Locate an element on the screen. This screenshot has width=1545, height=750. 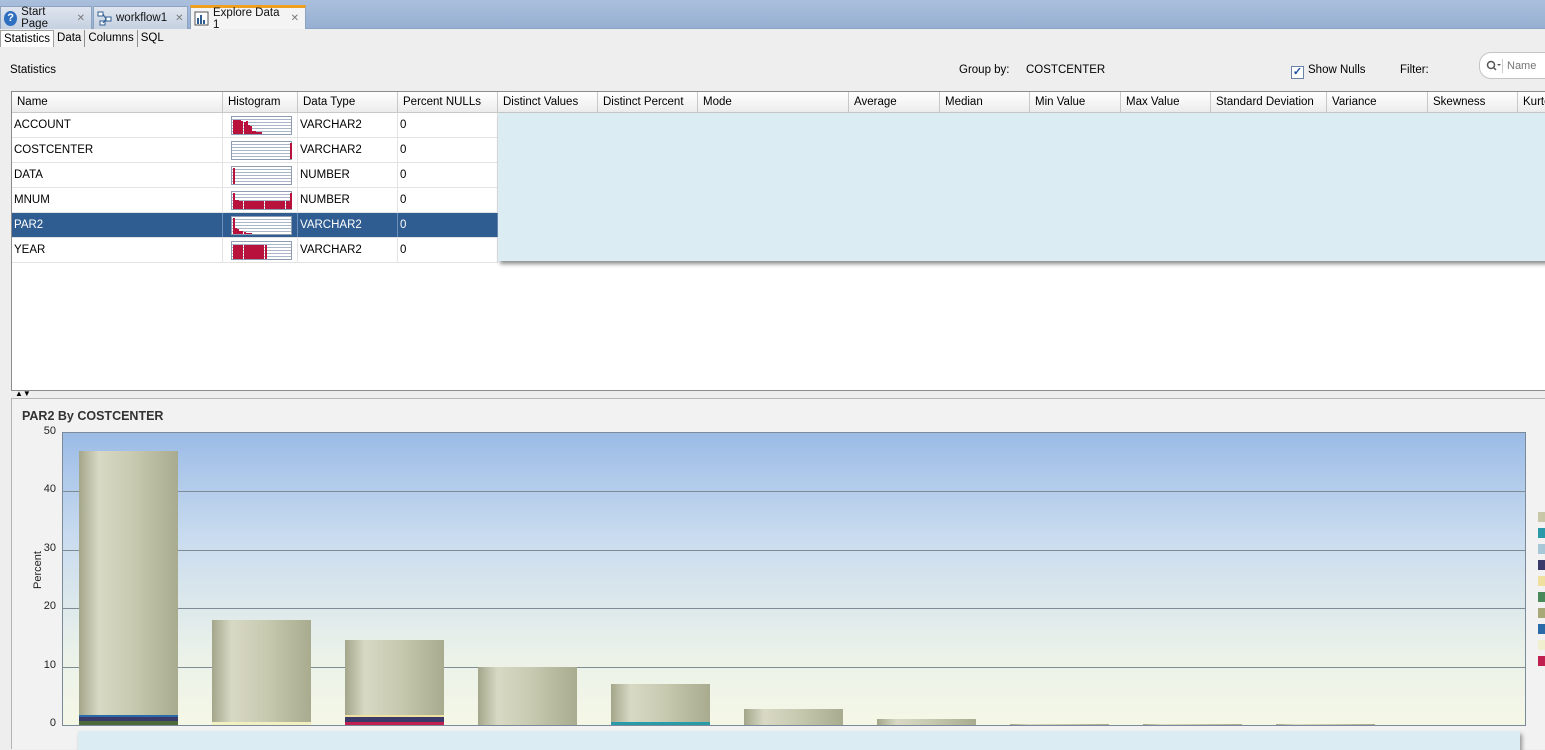
cell-name: MNUM is located at coordinates (117, 200).